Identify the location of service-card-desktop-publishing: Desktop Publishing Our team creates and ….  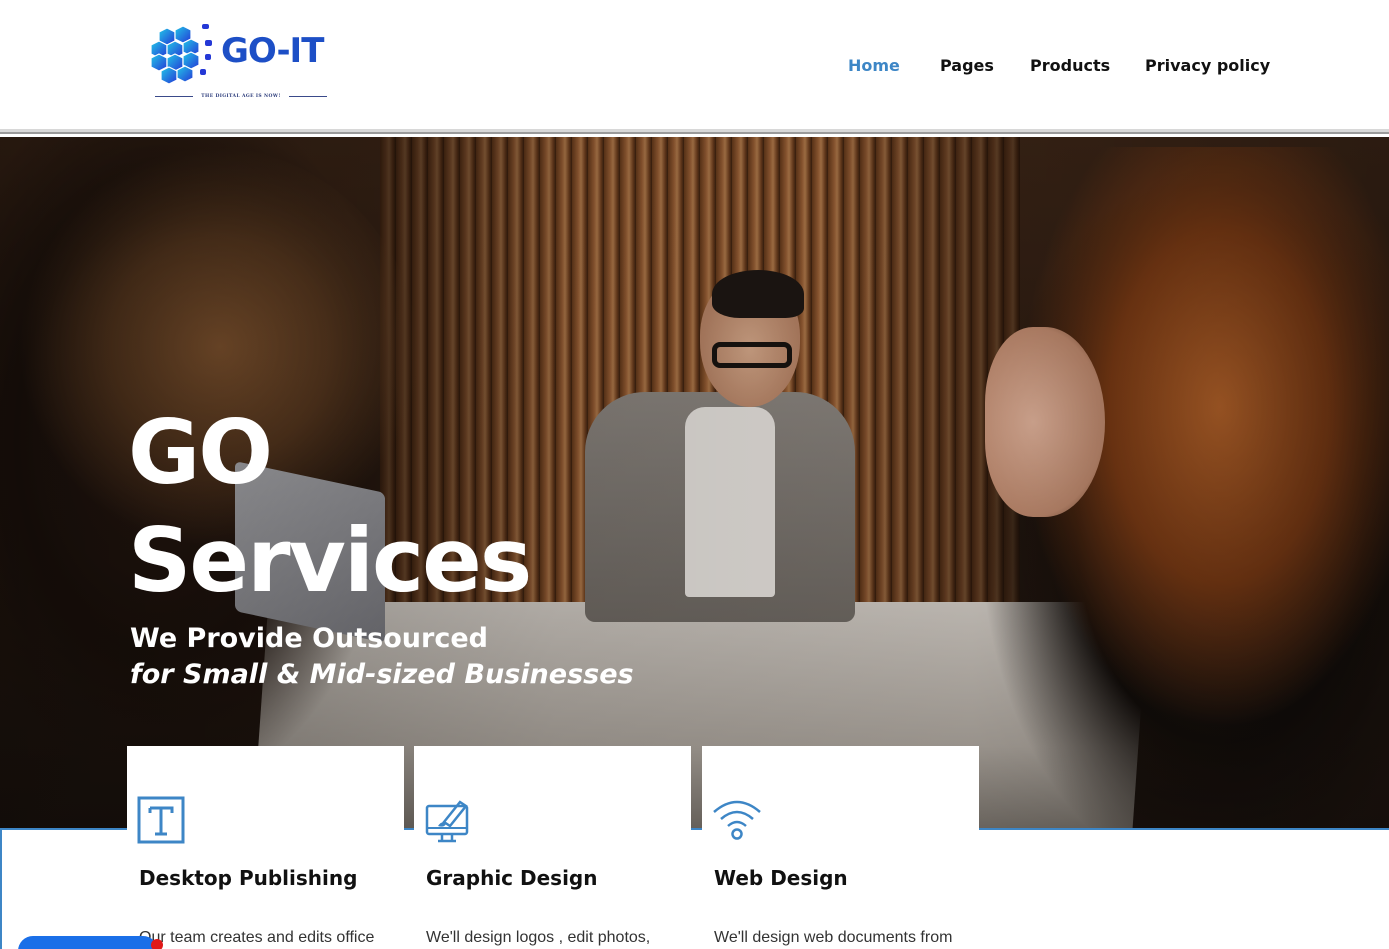
(265, 847).